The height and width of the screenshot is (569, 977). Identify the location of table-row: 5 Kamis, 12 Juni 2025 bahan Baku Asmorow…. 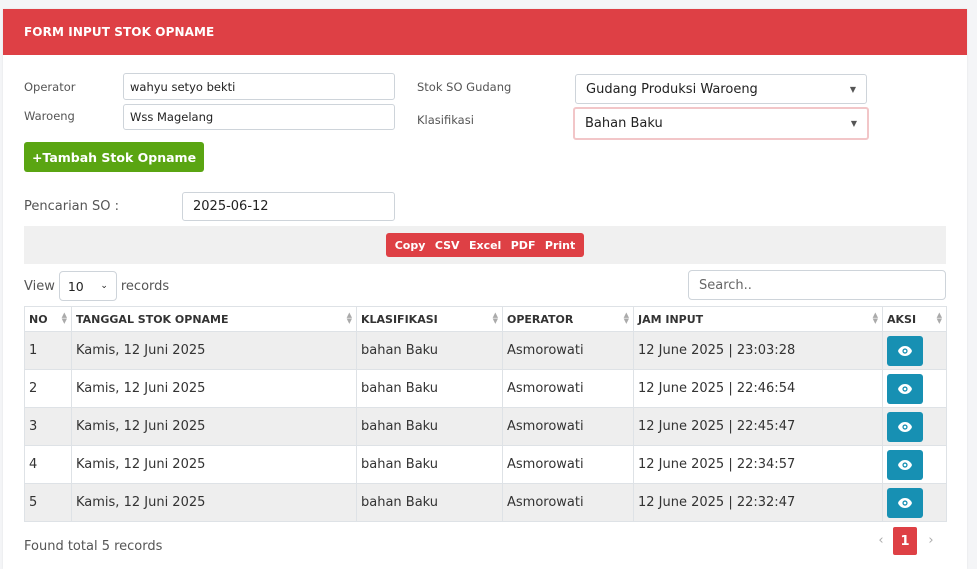
(485, 502).